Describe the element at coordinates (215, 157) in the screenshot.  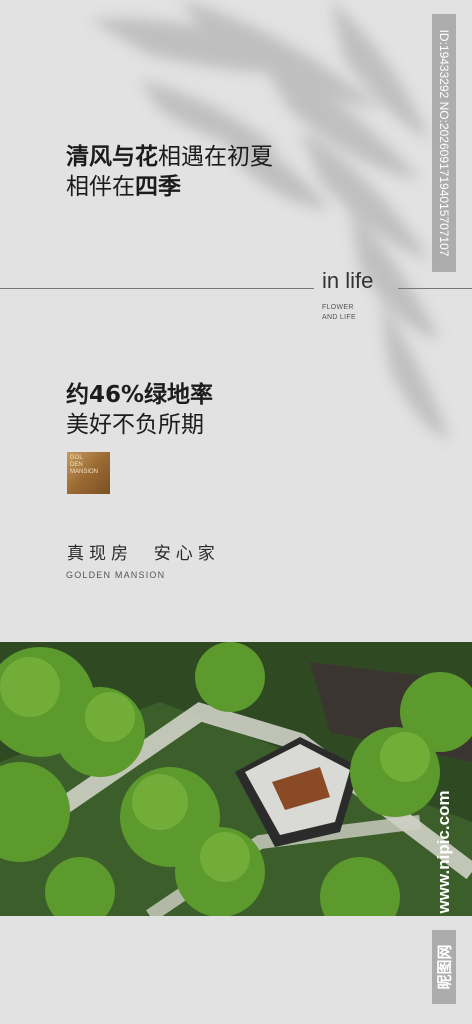
I see `headline-line1-rest: 相遇在初夏` at that location.